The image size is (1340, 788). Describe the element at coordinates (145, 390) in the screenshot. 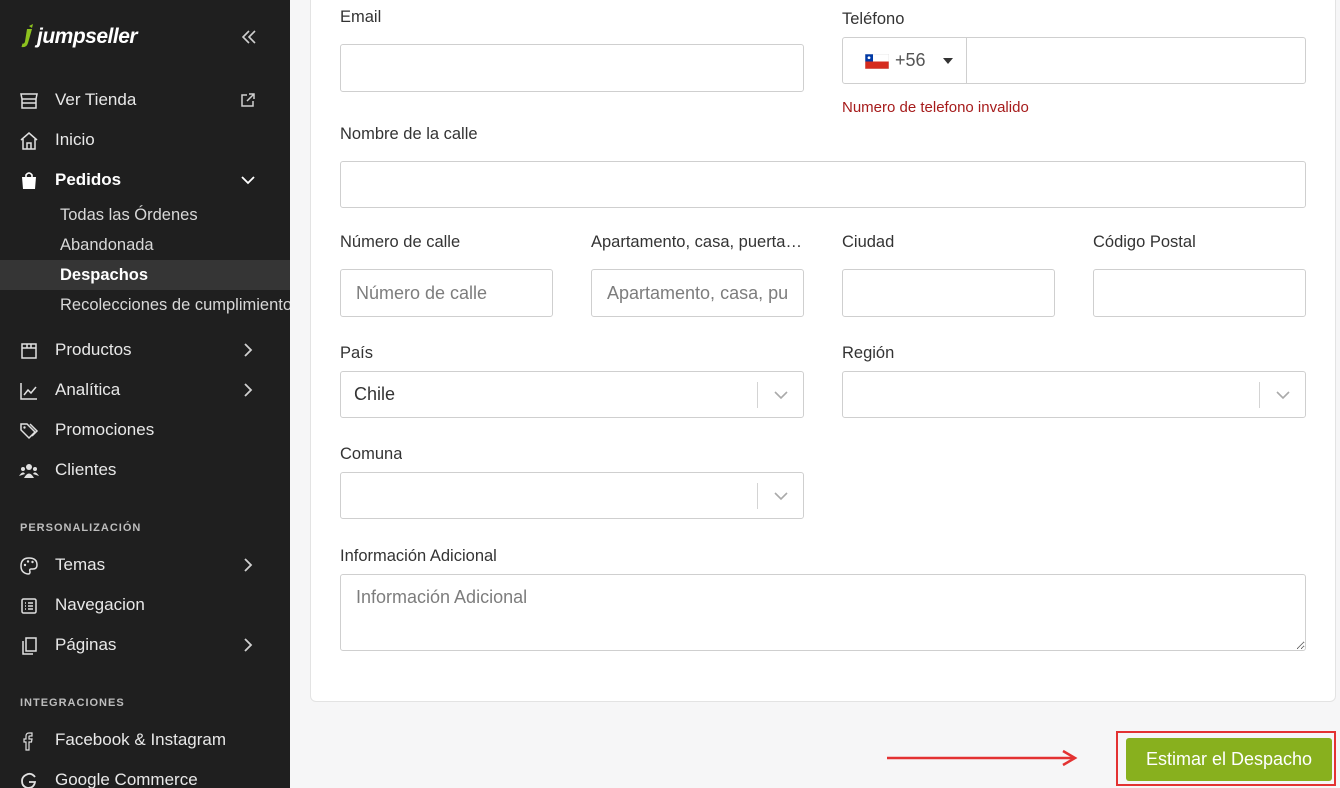

I see `sidebar-item-analitica: Analítica` at that location.